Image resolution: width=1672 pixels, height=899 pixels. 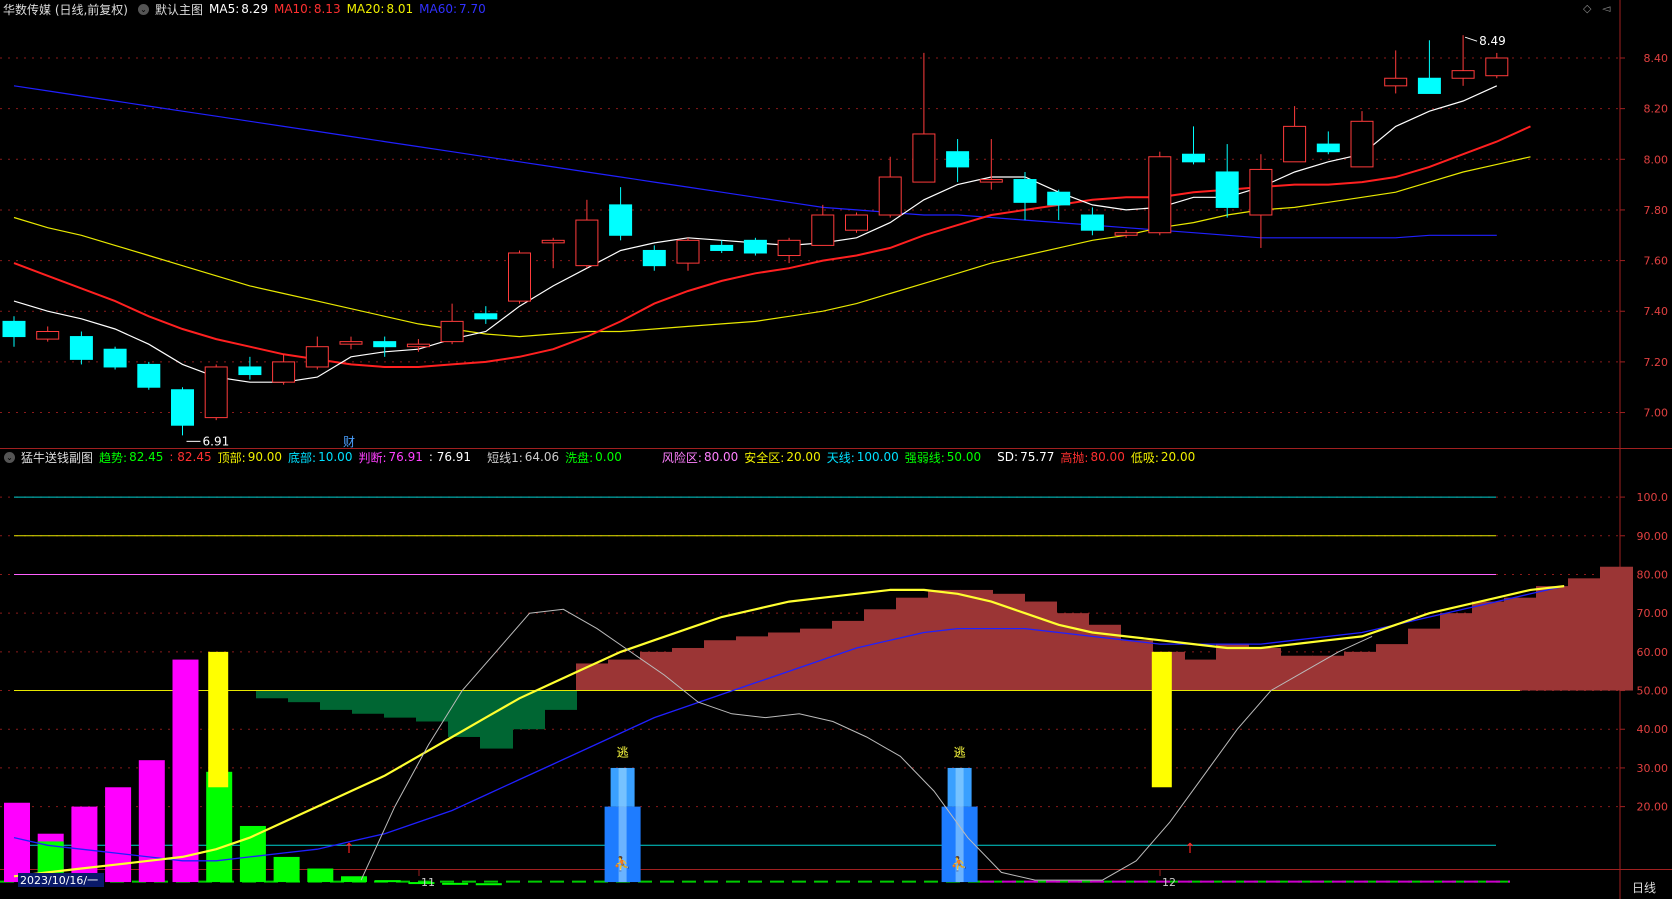 I want to click on bottom-label: 底部:, so click(x=302, y=457).